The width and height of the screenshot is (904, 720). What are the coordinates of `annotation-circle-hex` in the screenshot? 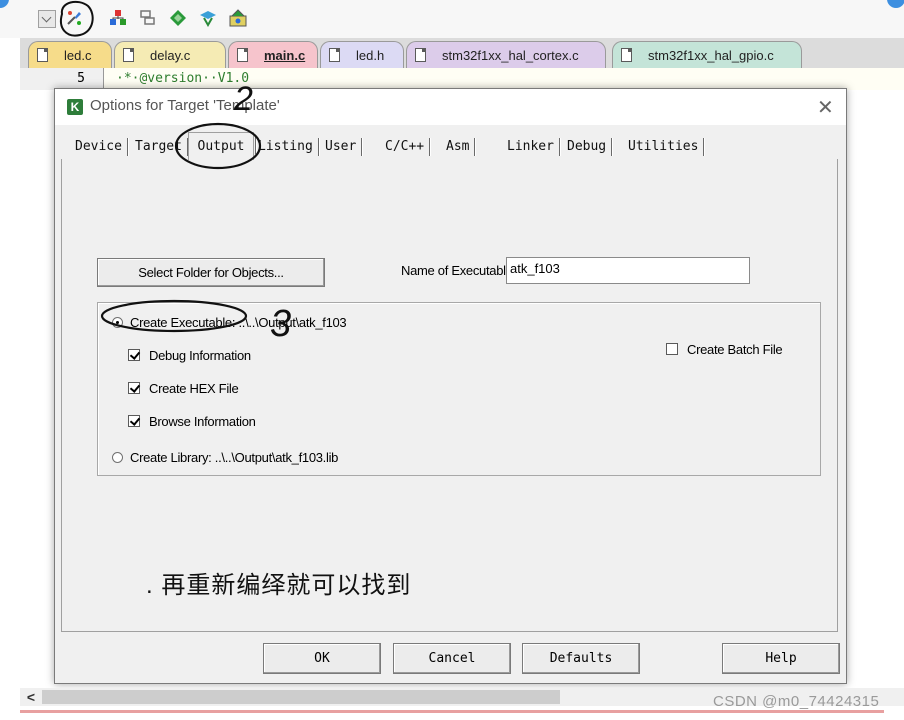 It's located at (174, 316).